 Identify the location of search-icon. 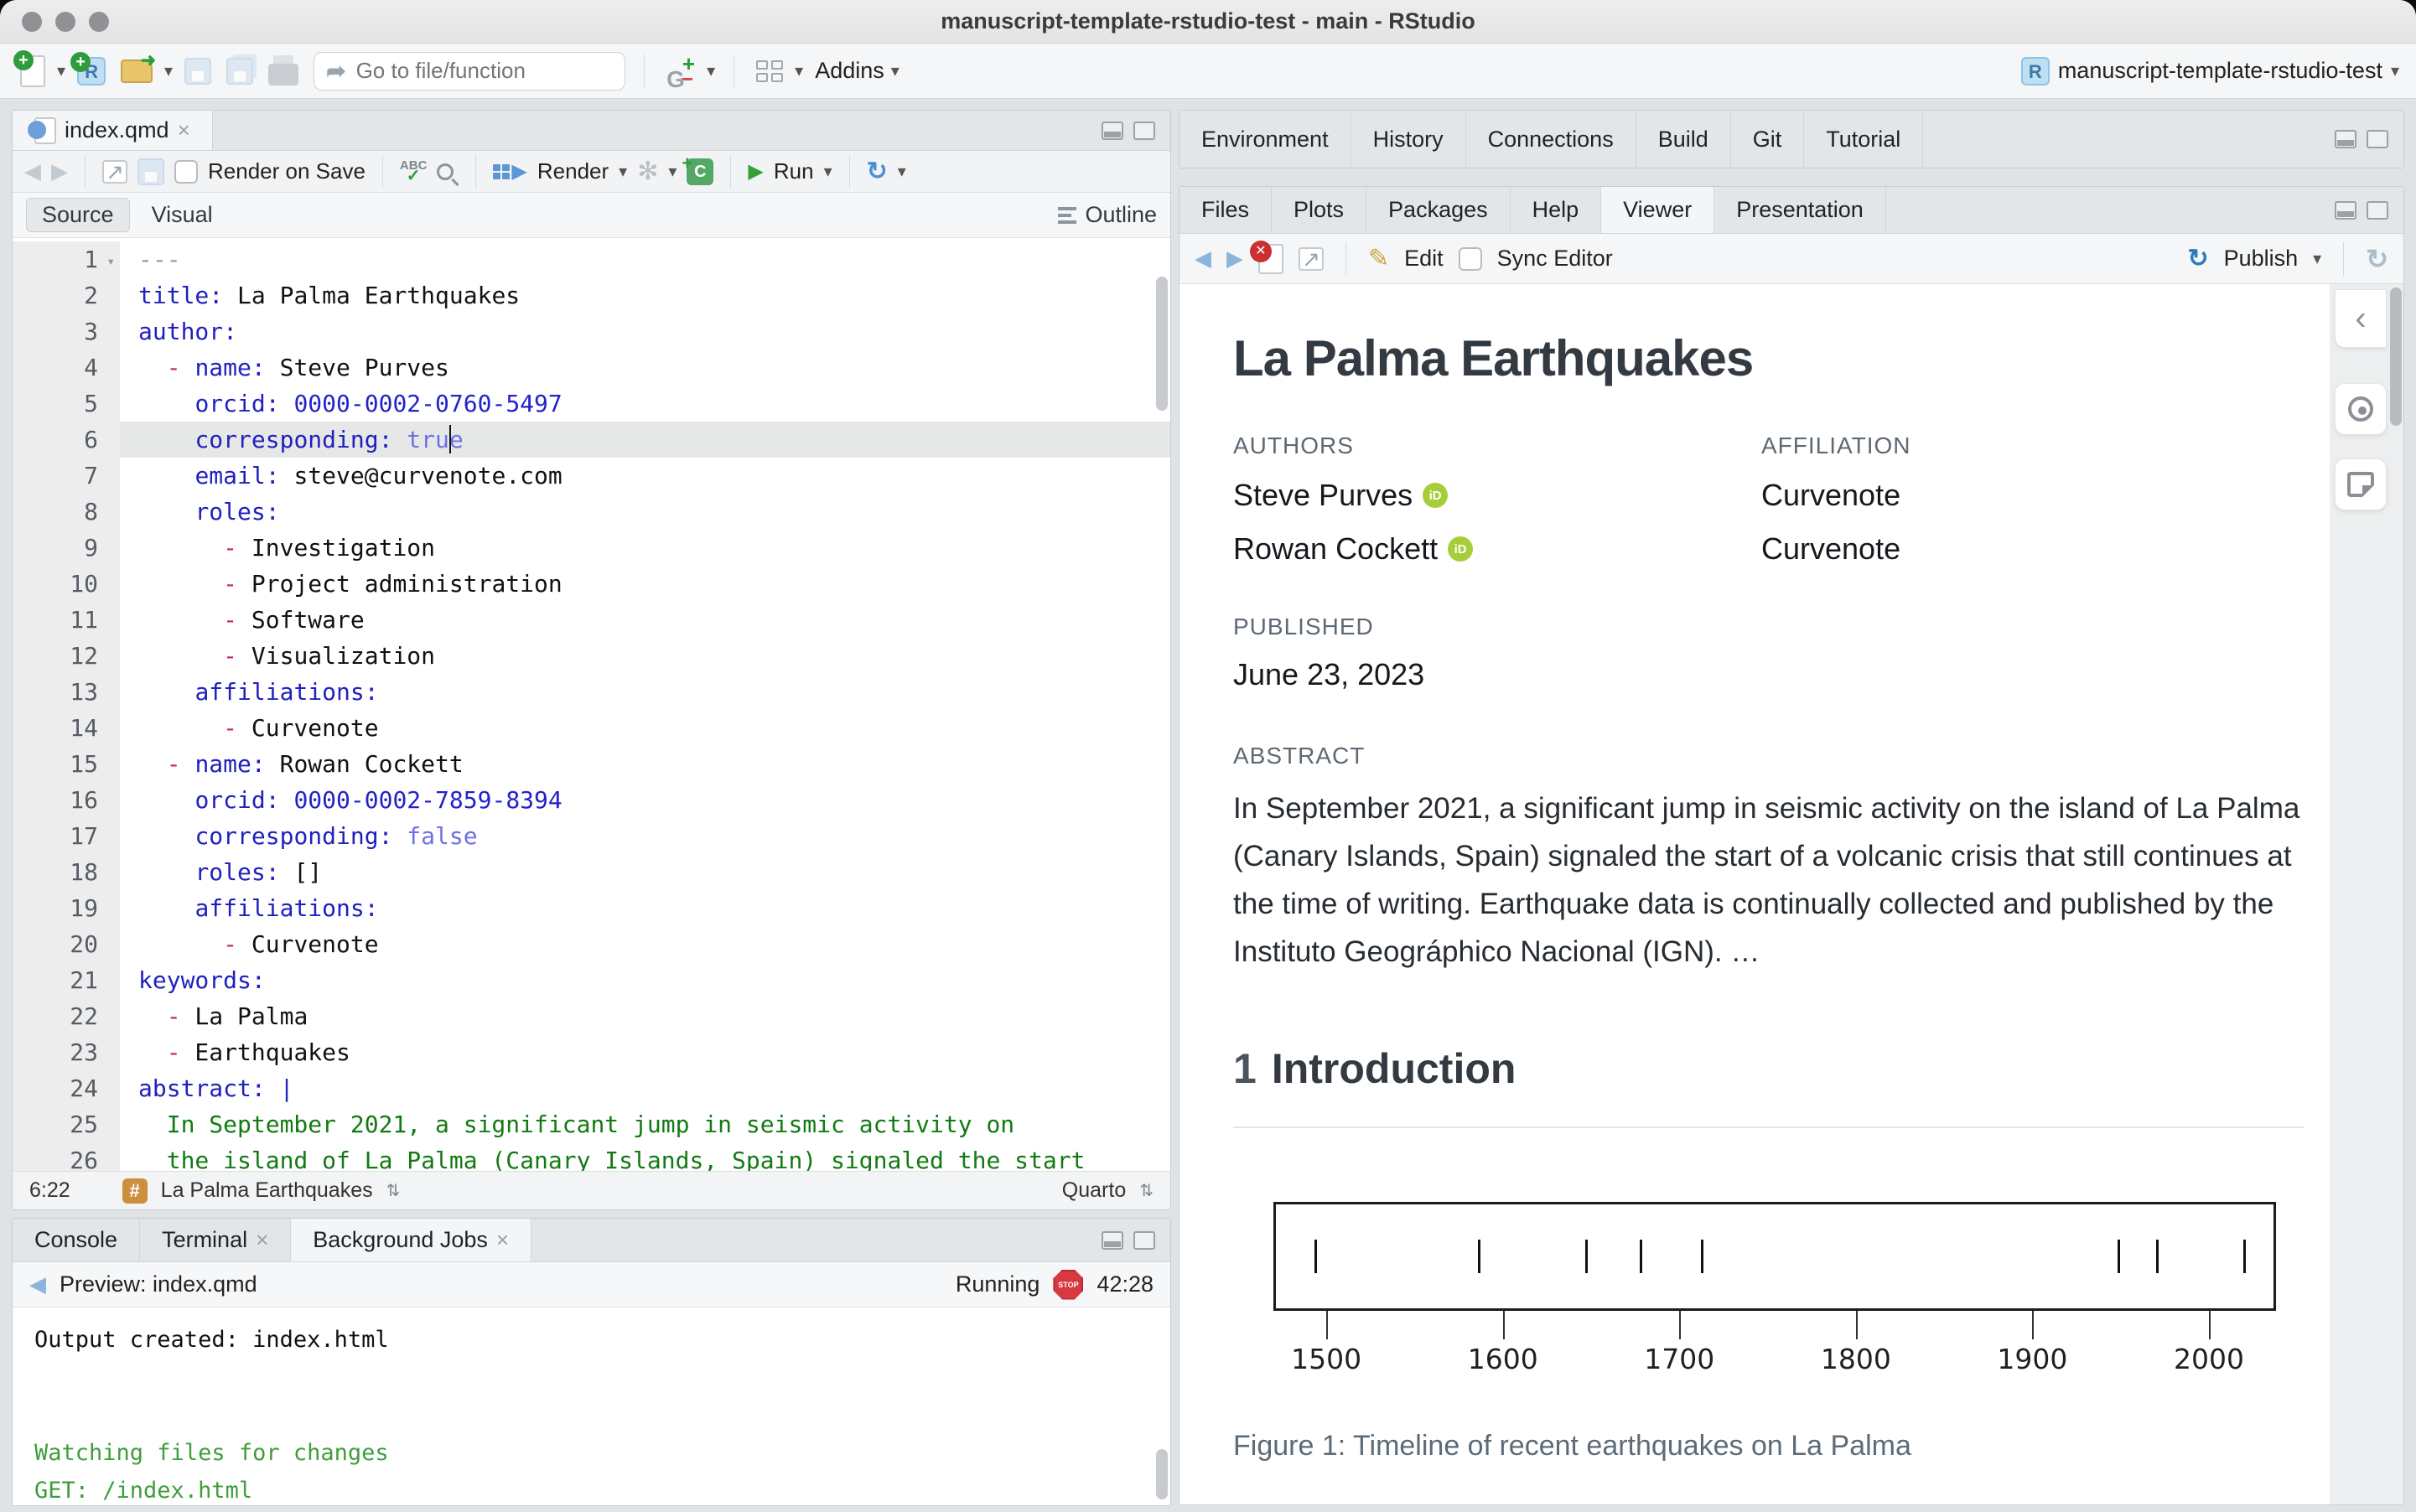
(446, 171).